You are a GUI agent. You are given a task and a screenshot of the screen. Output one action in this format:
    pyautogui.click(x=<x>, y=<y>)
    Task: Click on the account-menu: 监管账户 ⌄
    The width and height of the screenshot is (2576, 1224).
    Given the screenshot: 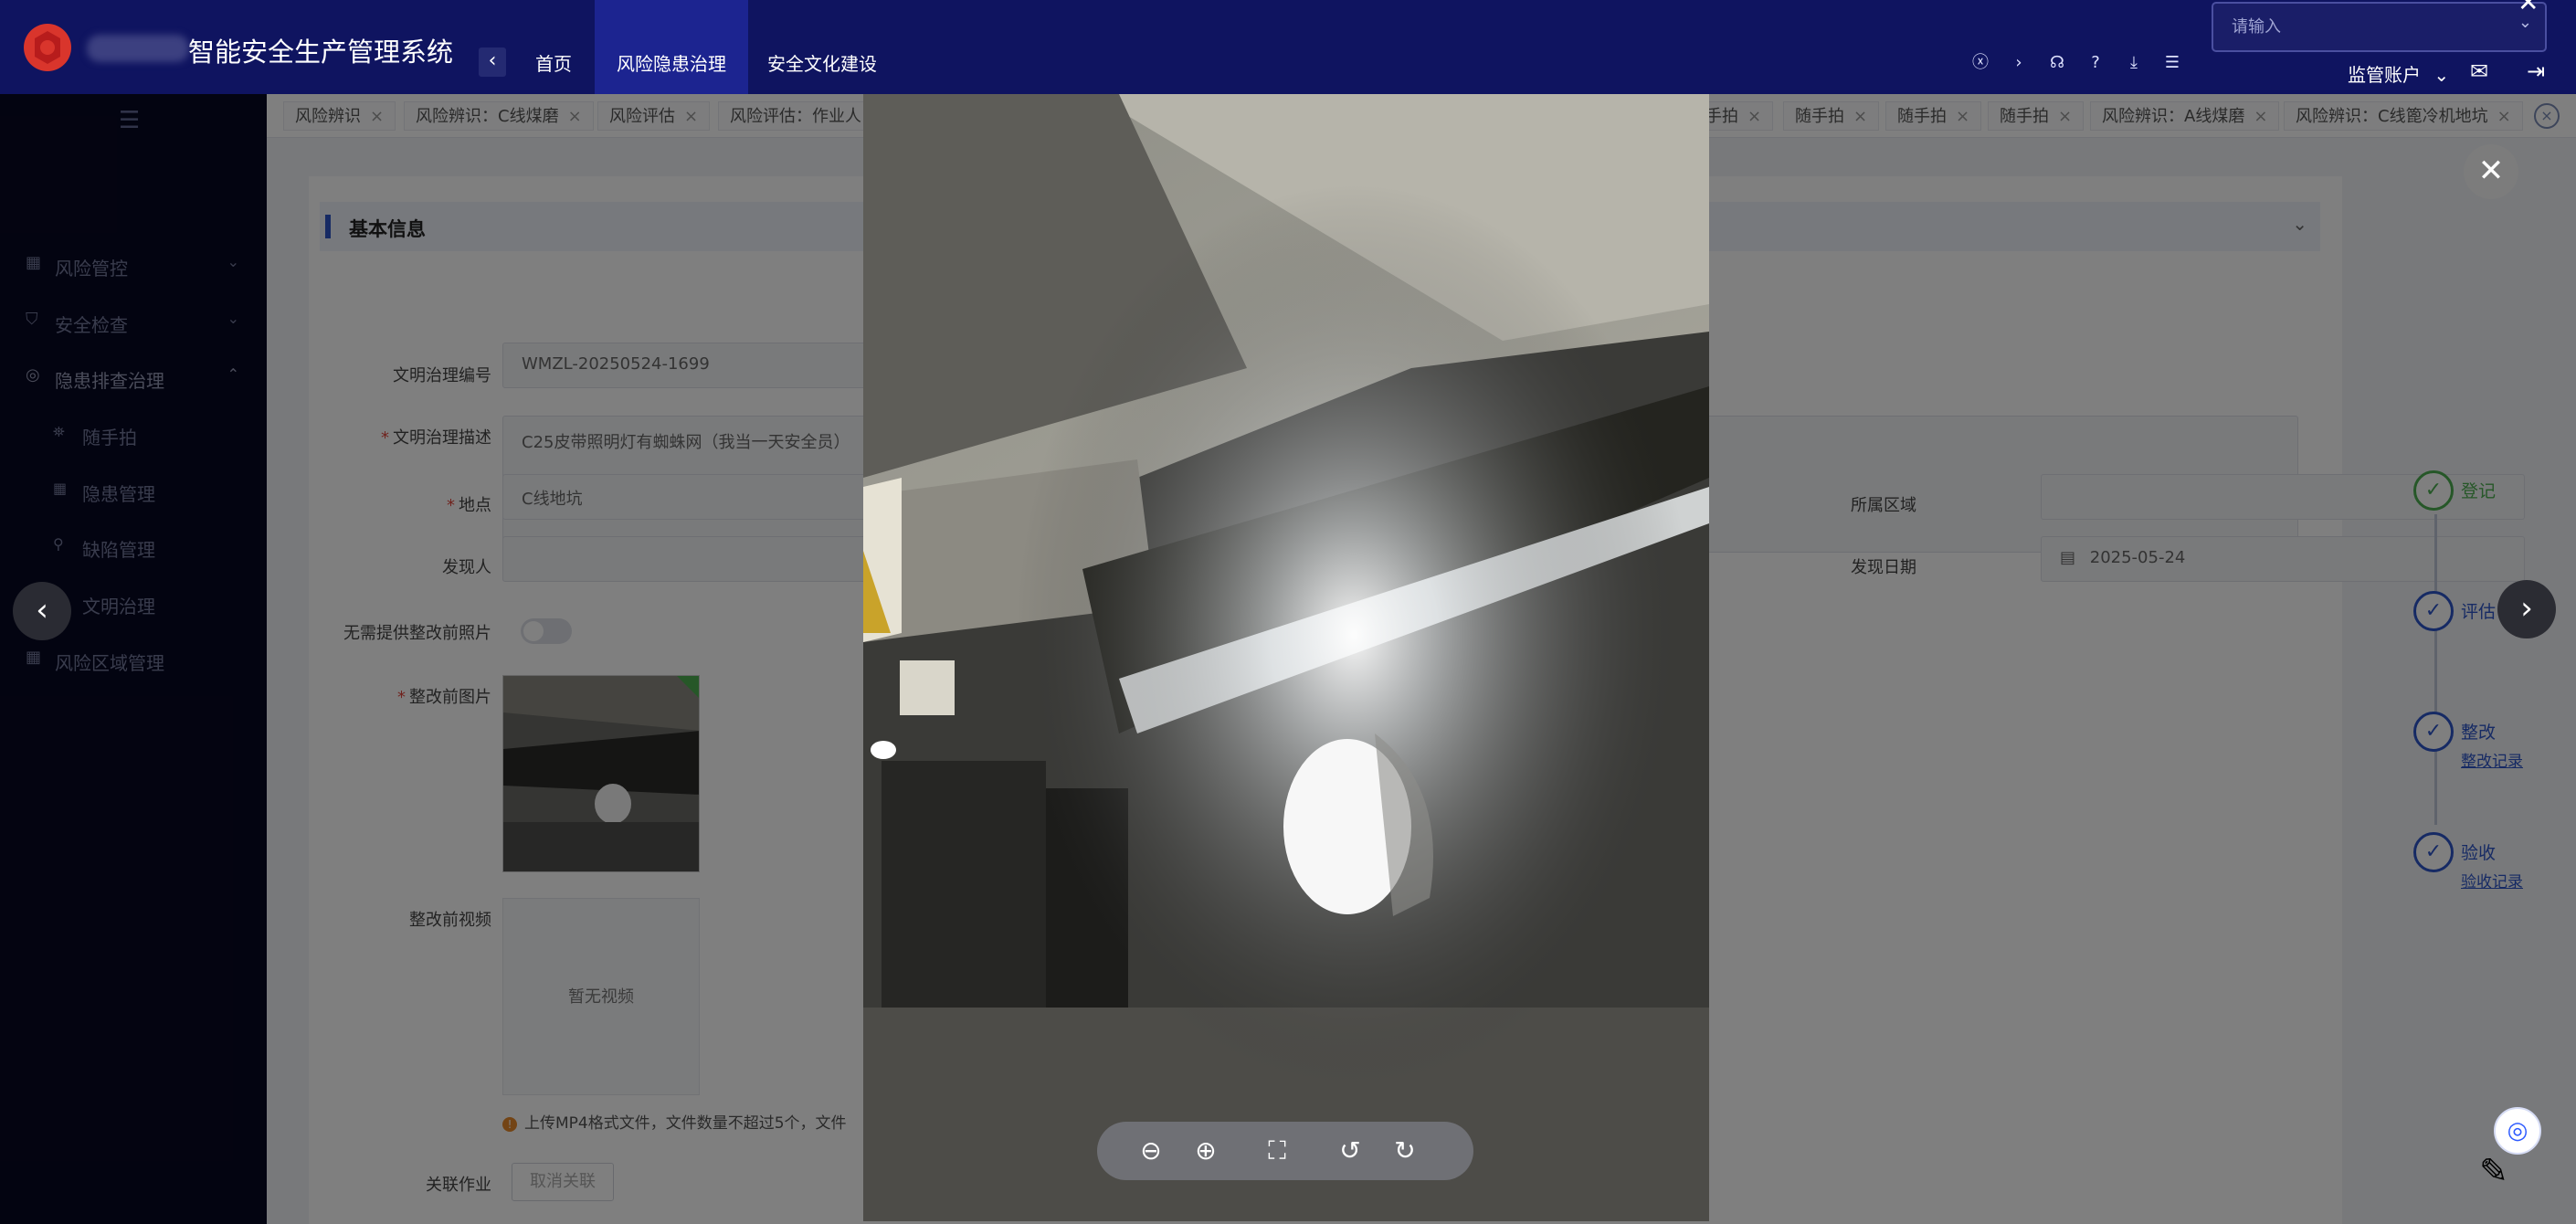 What is the action you would take?
    pyautogui.click(x=2398, y=73)
    